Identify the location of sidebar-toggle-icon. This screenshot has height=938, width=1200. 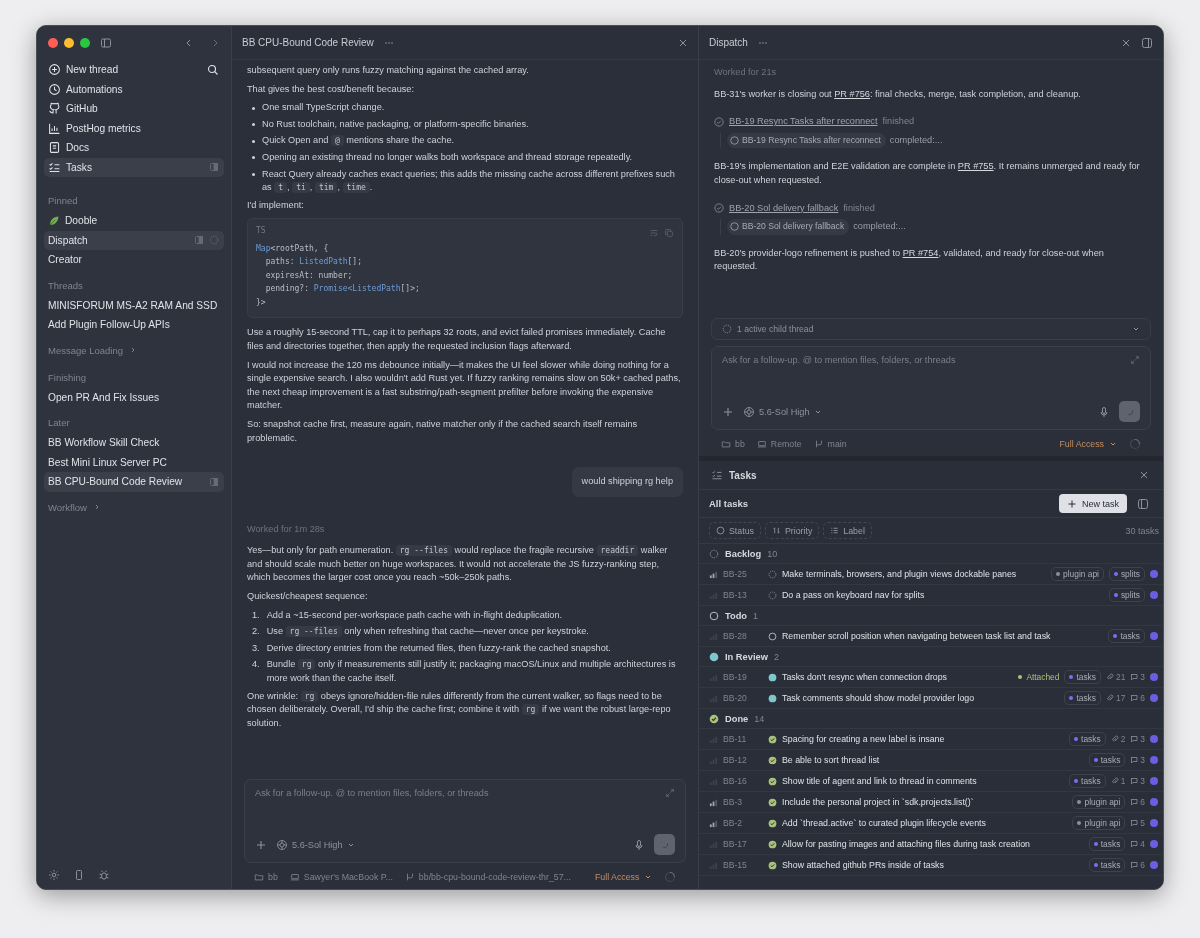
(106, 43).